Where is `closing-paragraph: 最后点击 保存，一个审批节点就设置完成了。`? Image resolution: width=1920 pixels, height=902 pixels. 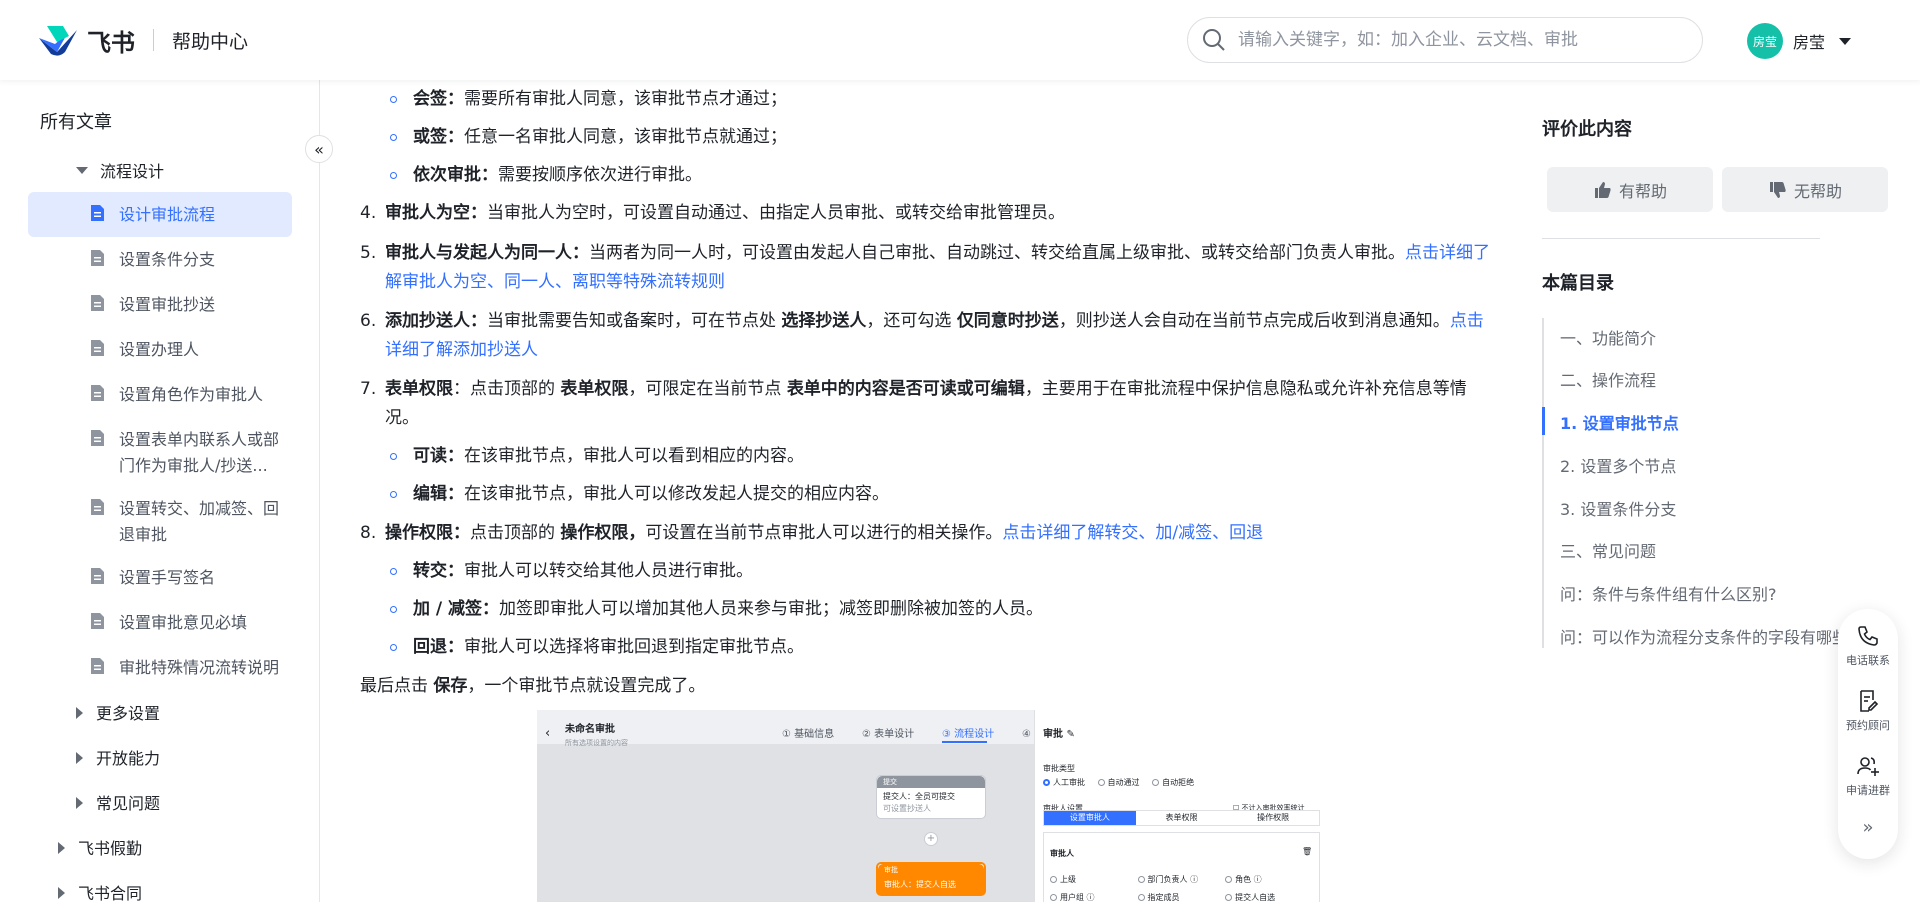
closing-paragraph: 最后点击 保存，一个审批节点就设置完成了。 is located at coordinates (532, 686).